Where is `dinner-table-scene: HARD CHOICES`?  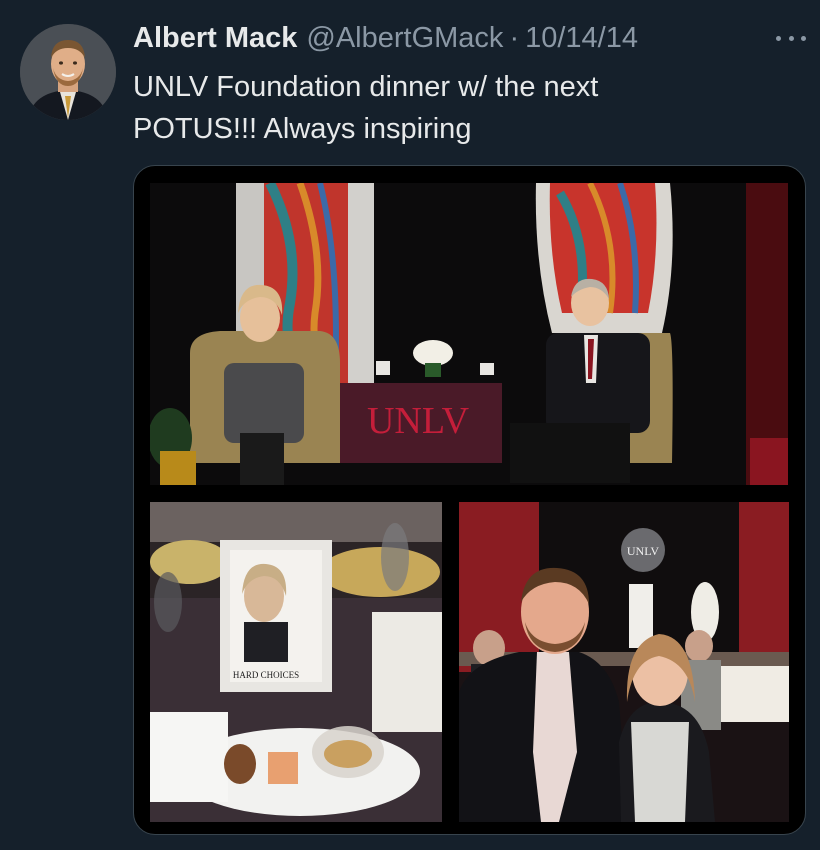 dinner-table-scene: HARD CHOICES is located at coordinates (296, 662).